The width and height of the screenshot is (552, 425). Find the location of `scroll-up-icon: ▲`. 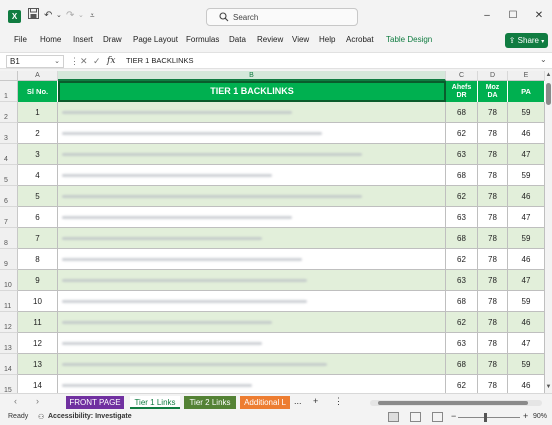

scroll-up-icon: ▲ is located at coordinates (548, 75).